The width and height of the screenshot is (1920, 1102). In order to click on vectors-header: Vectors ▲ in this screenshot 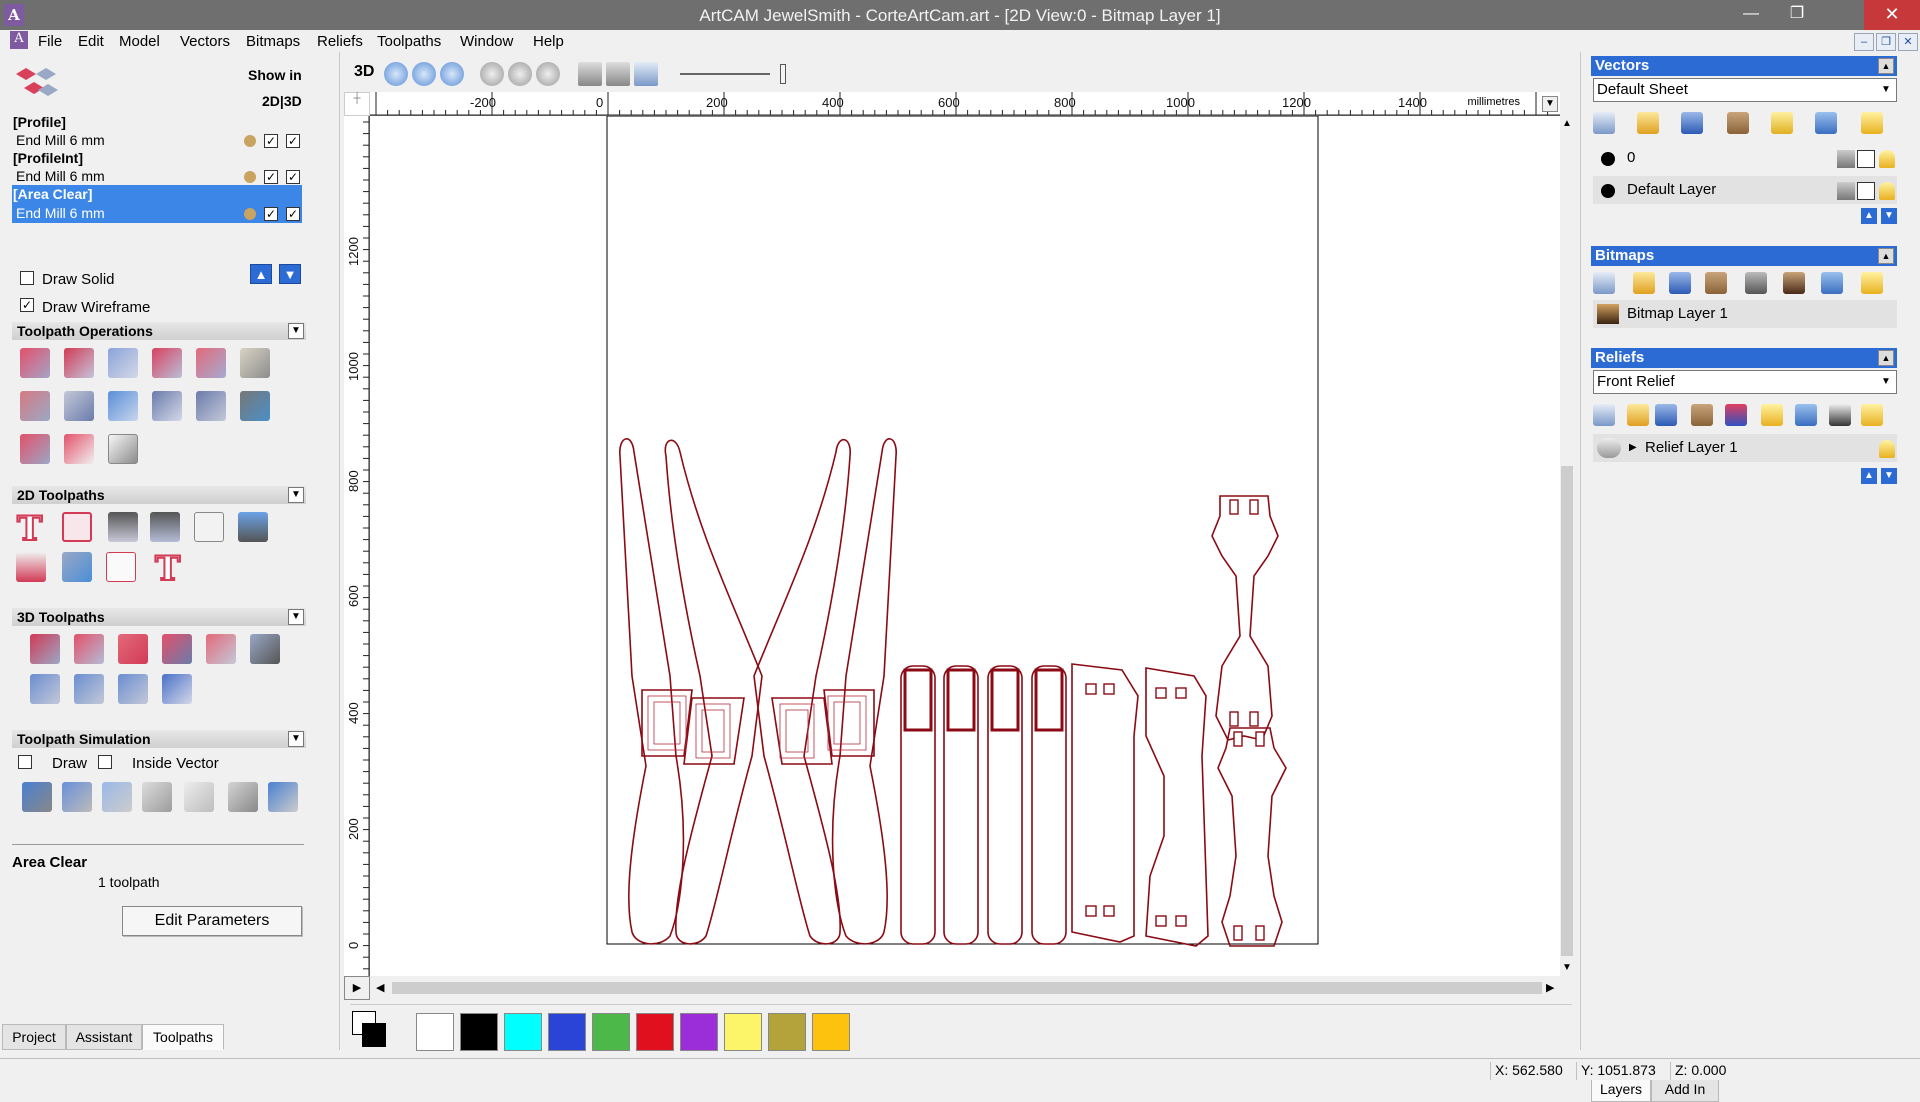, I will do `click(1744, 66)`.